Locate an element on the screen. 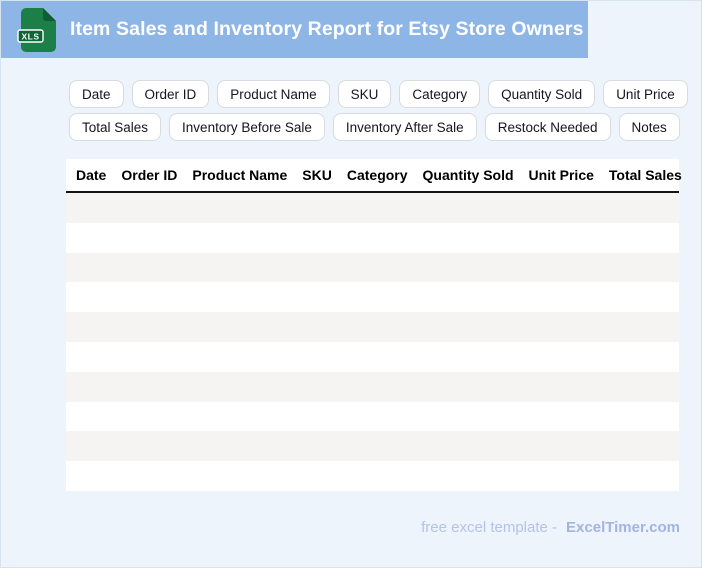 This screenshot has height=568, width=702. footer: free excel template - ExcelTimer.com is located at coordinates (550, 527).